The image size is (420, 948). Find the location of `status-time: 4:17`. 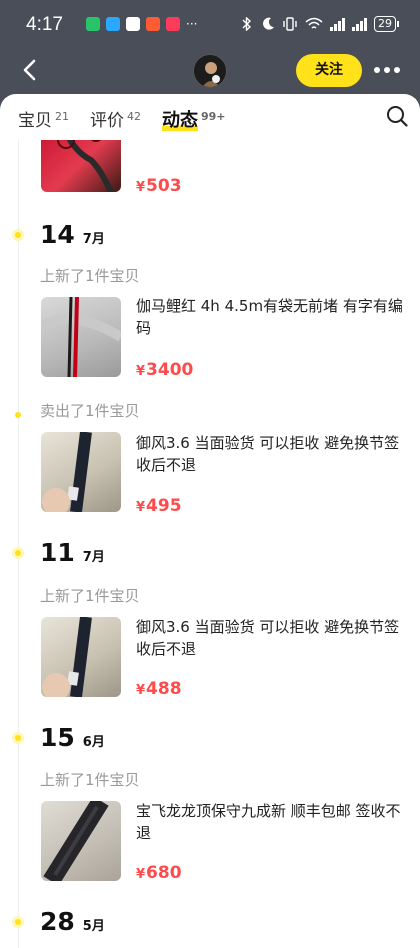

status-time: 4:17 is located at coordinates (44, 24).